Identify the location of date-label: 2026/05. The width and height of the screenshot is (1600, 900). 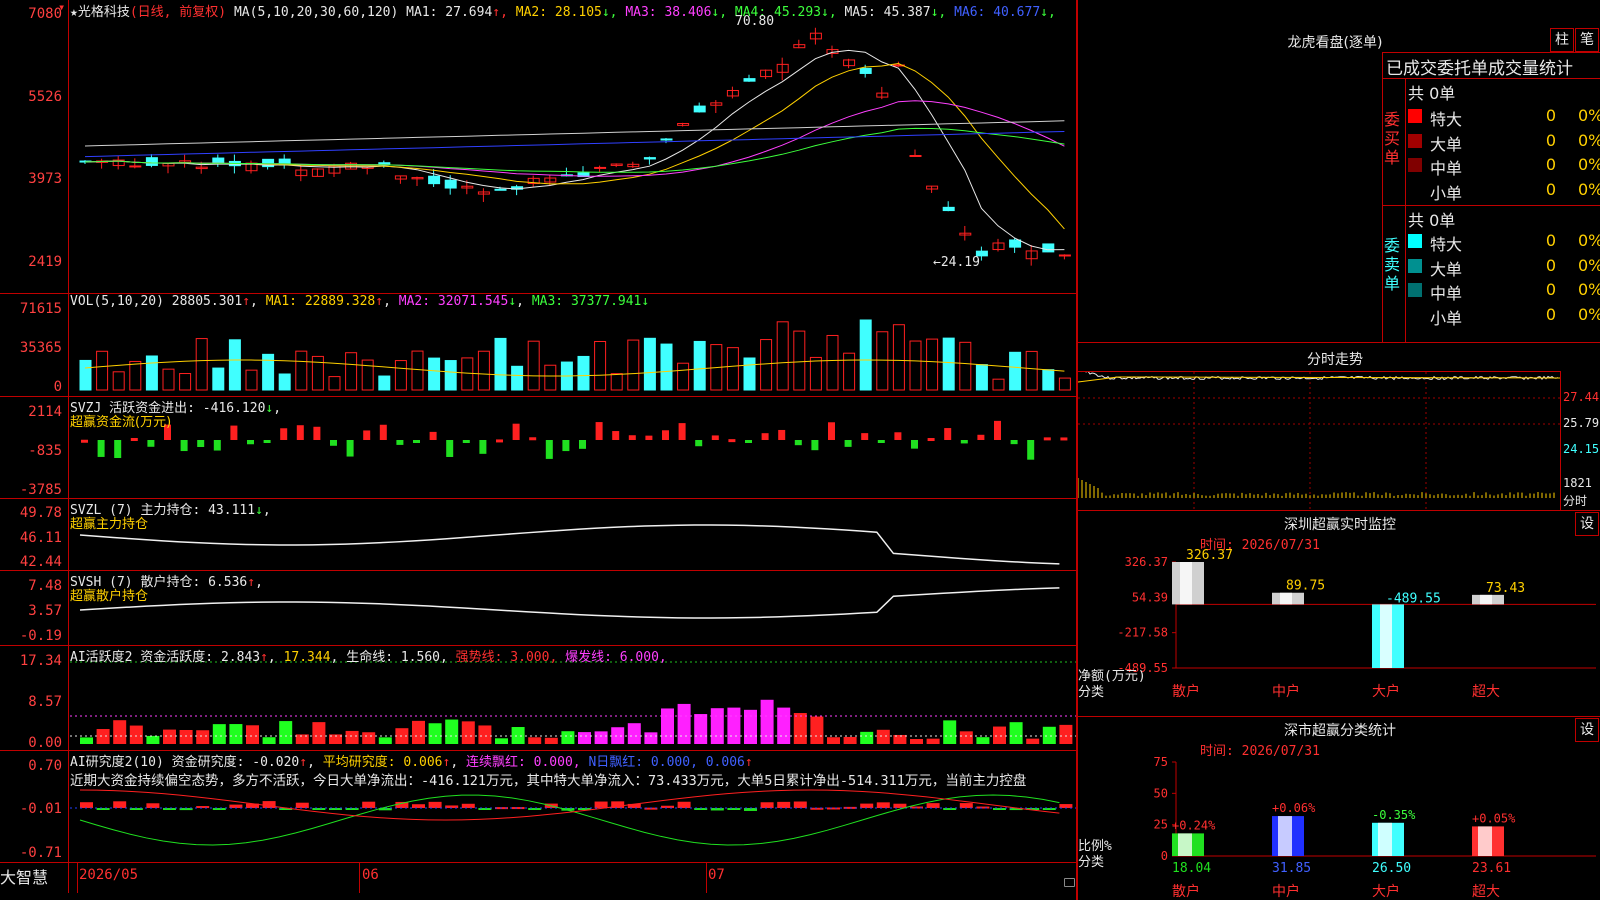
(109, 875).